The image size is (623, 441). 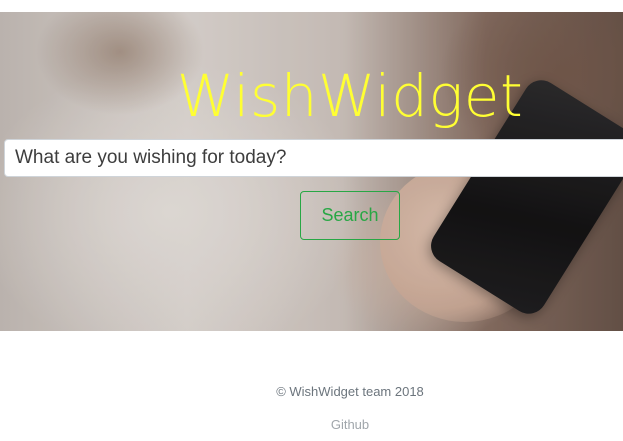 I want to click on search-input, so click(x=313, y=158).